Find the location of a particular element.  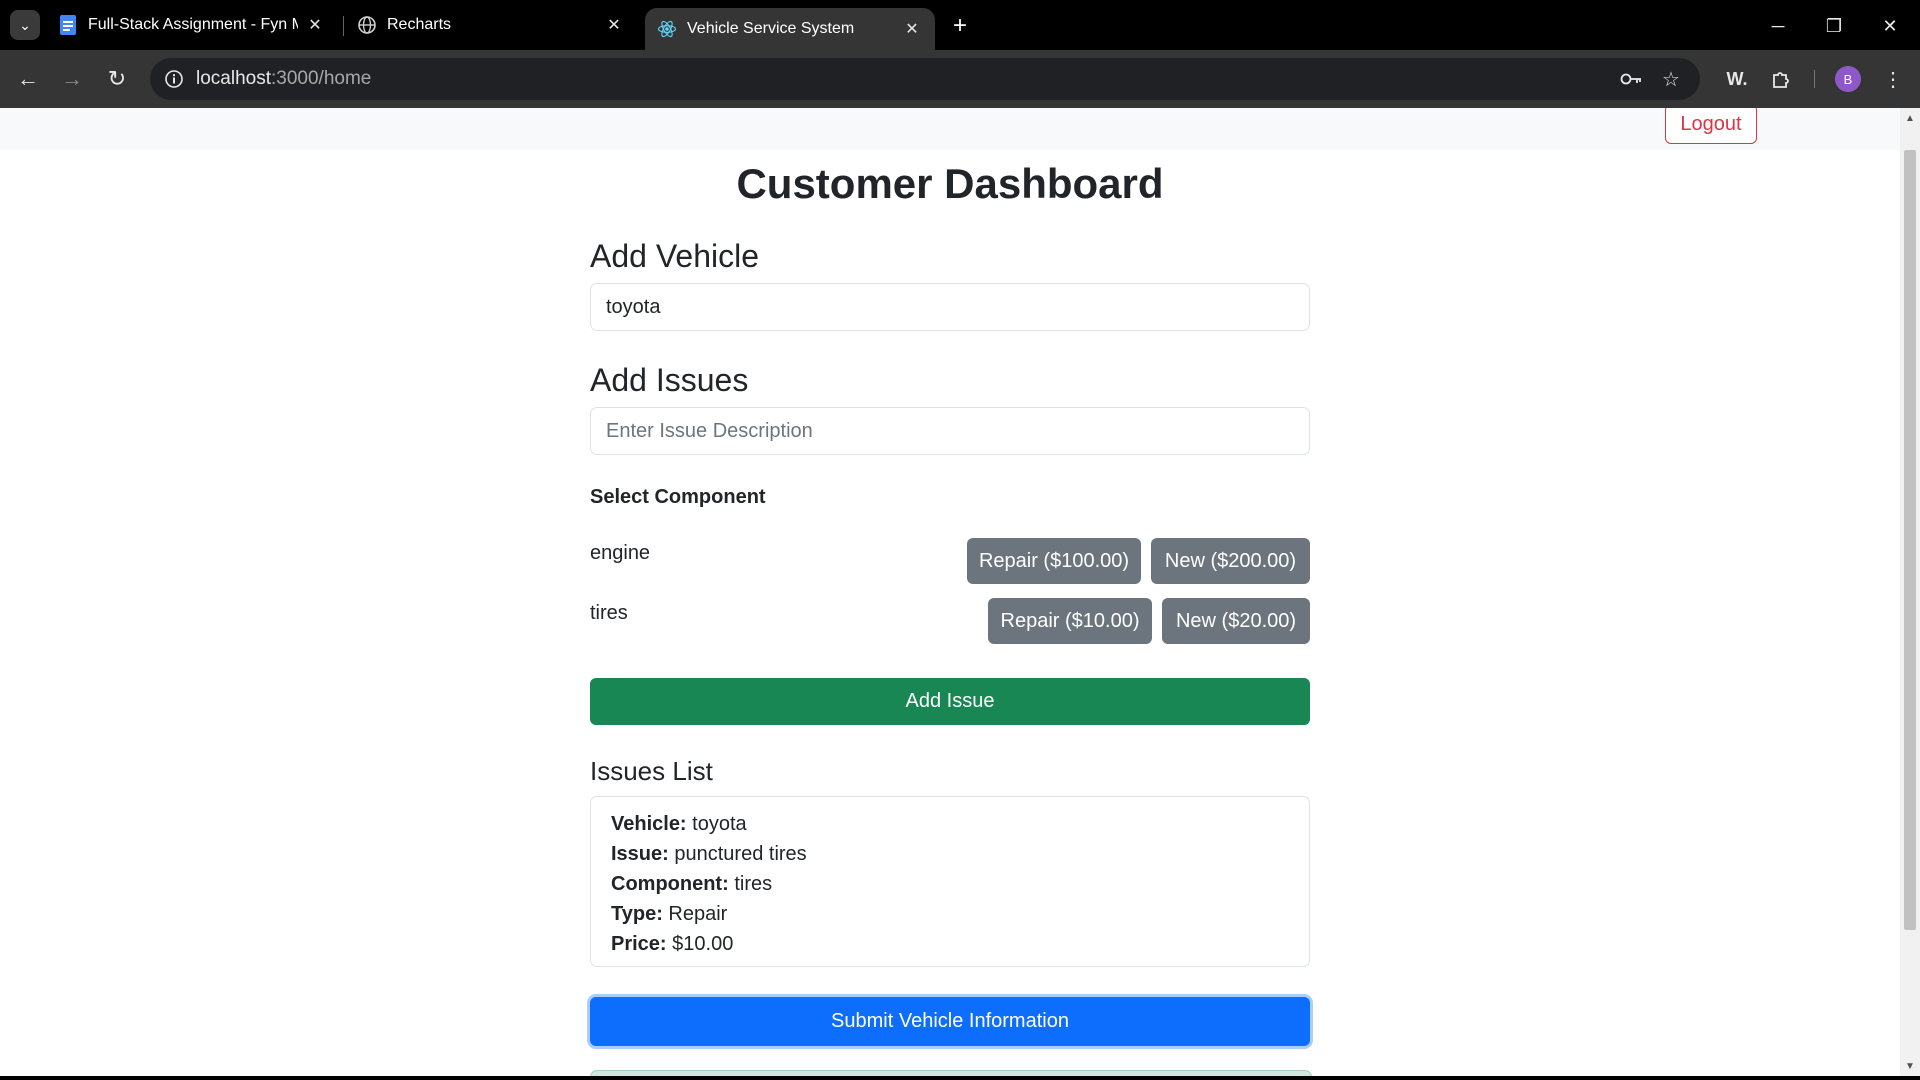

tires-repair-button: Repair ($10.00) is located at coordinates (1070, 621).